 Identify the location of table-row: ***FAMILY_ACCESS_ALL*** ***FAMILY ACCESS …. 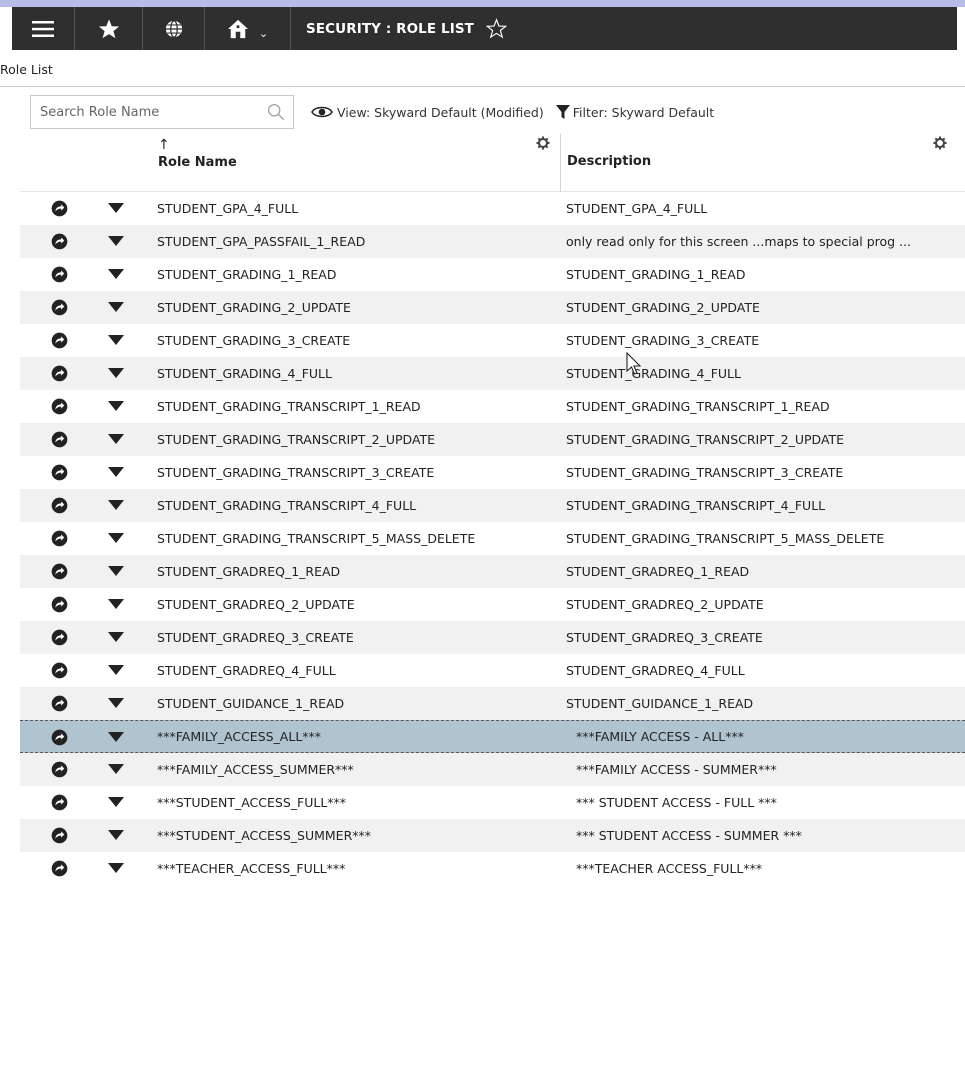
(492, 736).